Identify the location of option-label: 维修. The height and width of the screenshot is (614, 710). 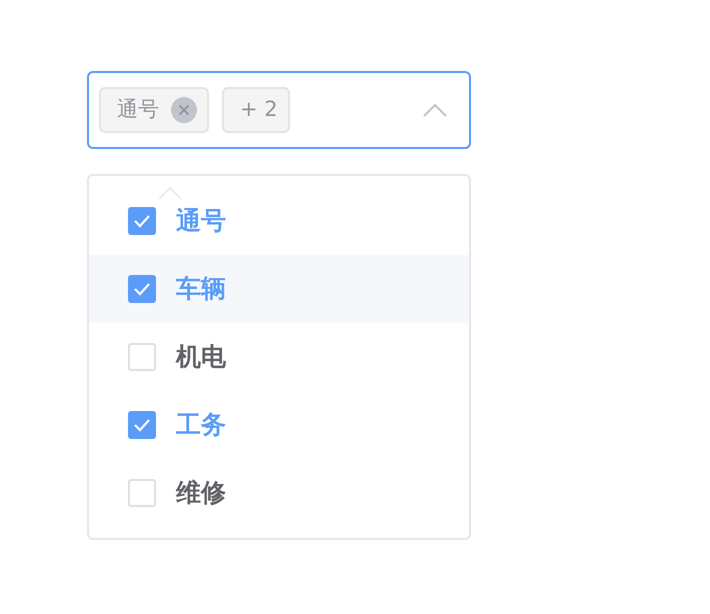
(201, 493).